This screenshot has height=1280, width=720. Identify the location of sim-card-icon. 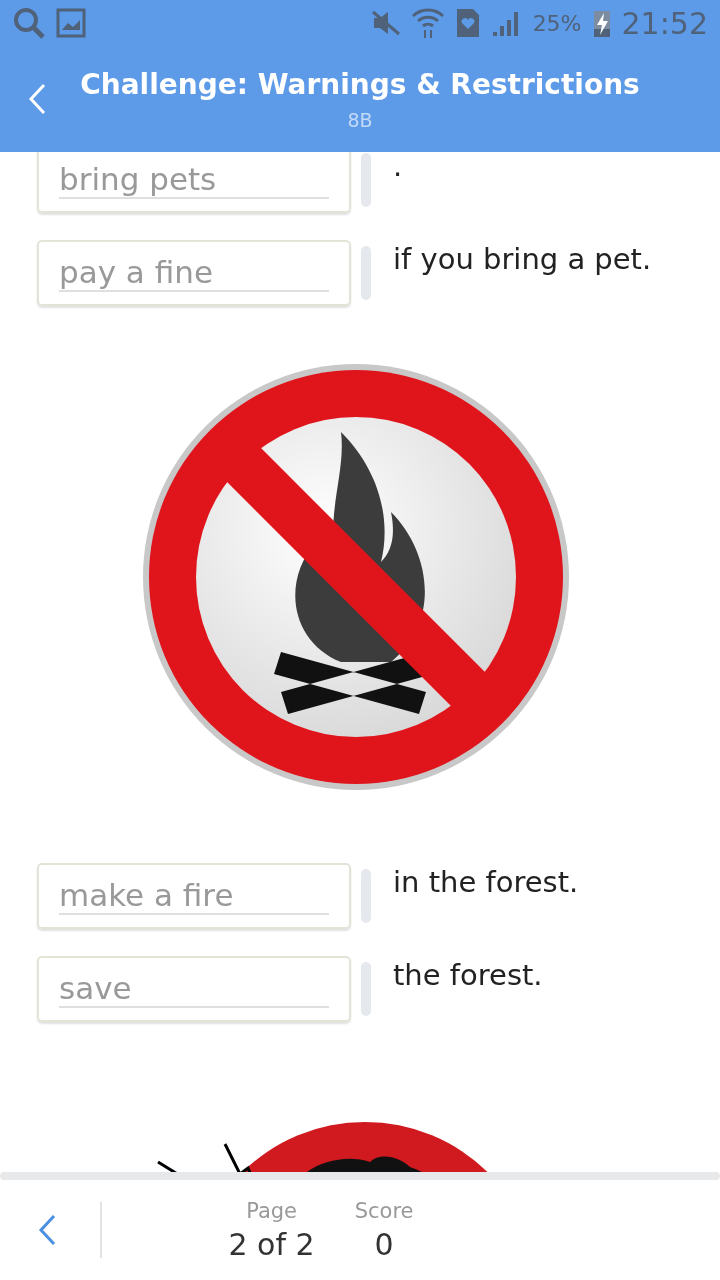
(467, 23).